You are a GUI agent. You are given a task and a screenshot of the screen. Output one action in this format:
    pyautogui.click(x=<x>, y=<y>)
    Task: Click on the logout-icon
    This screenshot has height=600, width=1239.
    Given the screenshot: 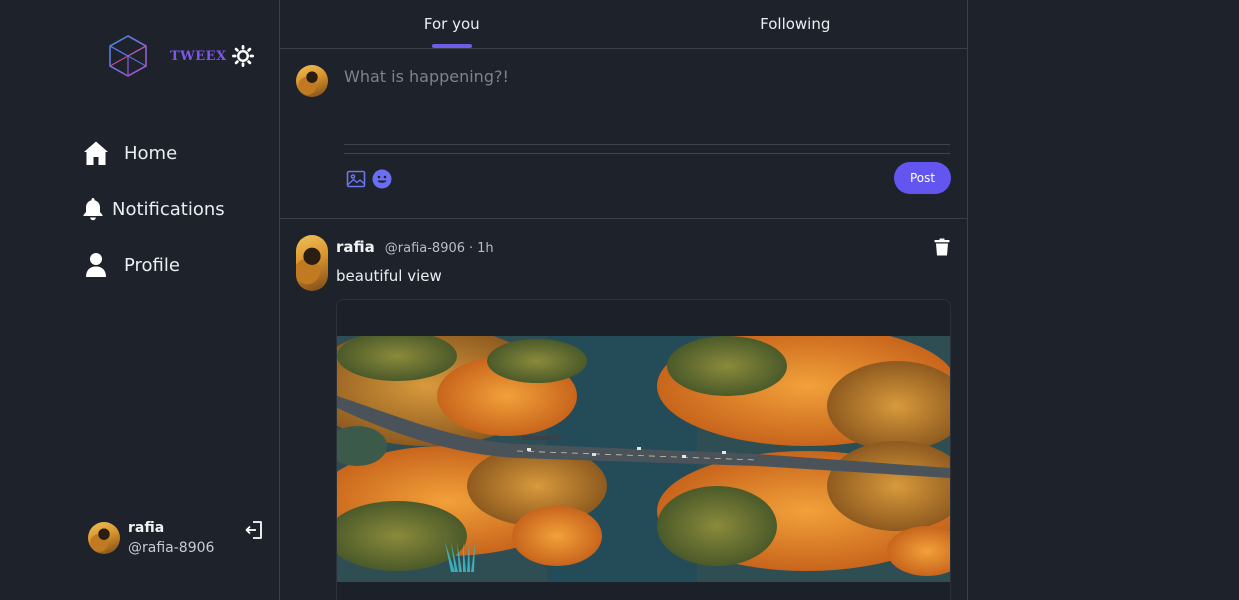 What is the action you would take?
    pyautogui.click(x=254, y=530)
    